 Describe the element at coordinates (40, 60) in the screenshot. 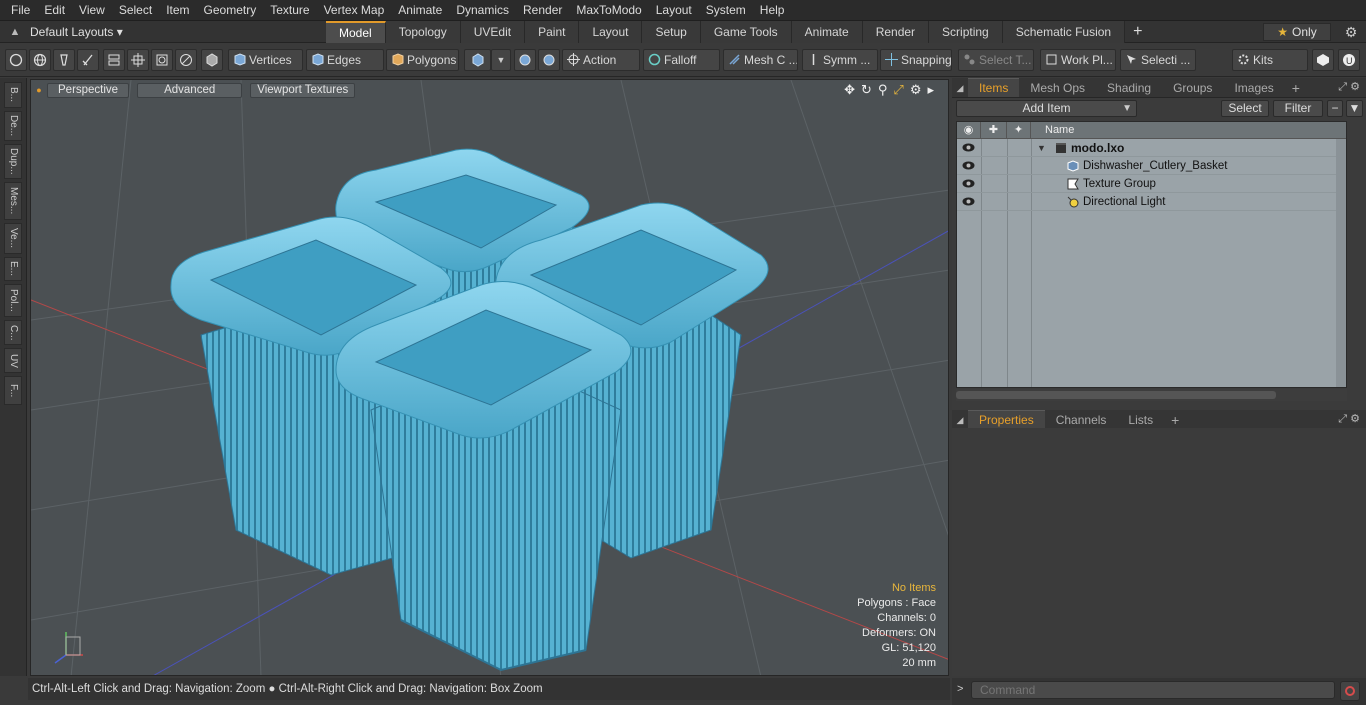

I see `globe-icon` at that location.